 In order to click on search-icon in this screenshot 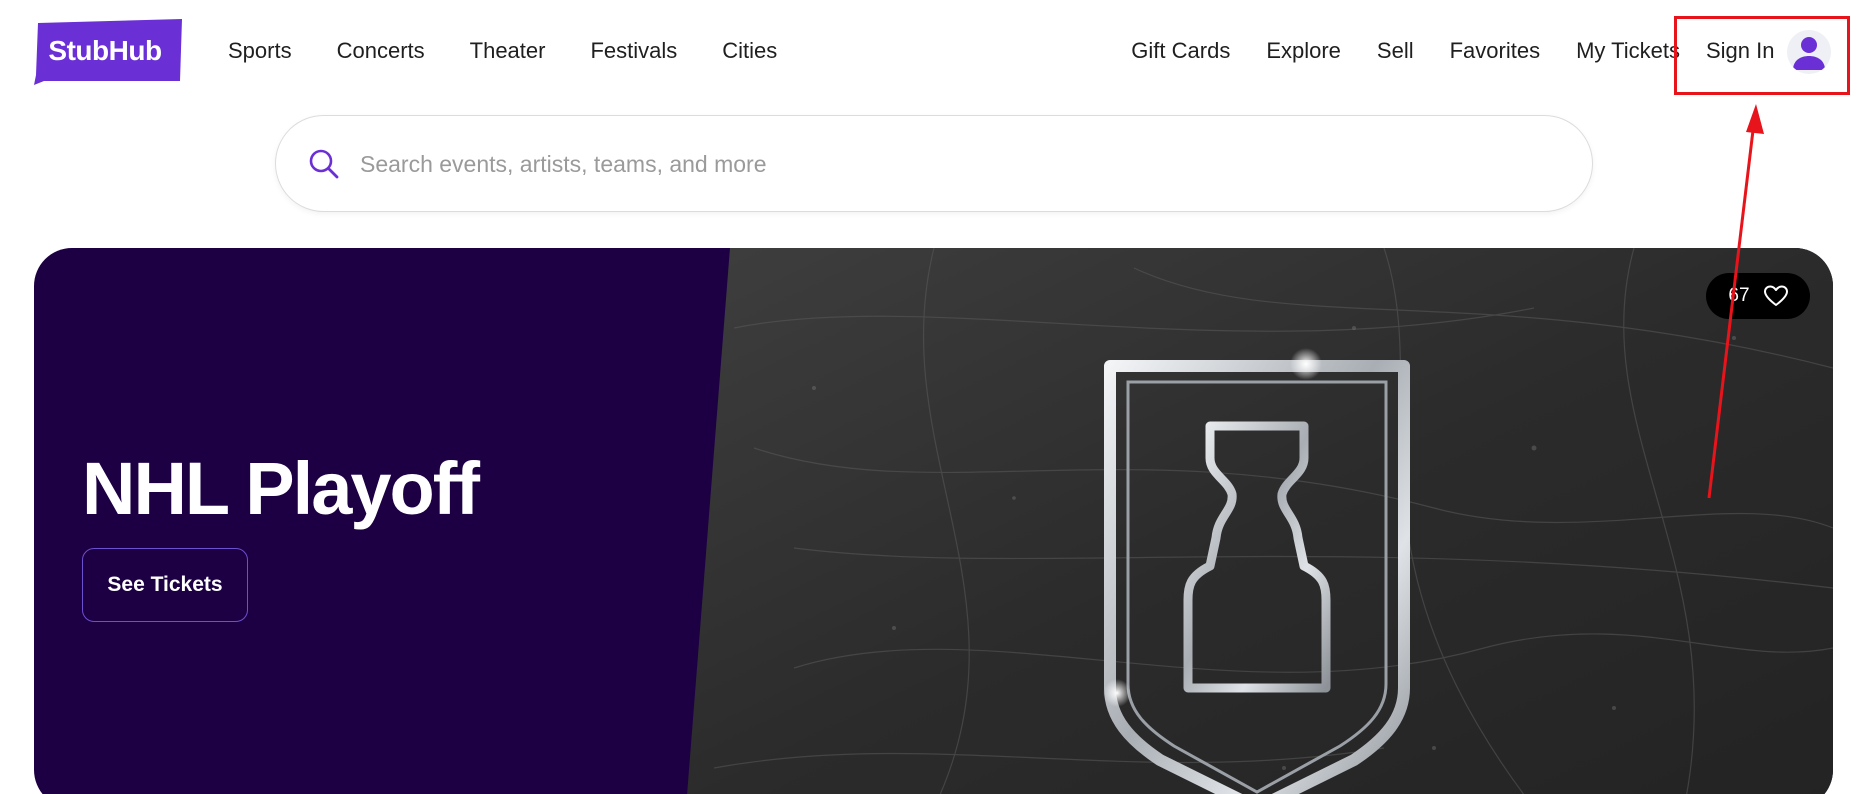, I will do `click(324, 164)`.